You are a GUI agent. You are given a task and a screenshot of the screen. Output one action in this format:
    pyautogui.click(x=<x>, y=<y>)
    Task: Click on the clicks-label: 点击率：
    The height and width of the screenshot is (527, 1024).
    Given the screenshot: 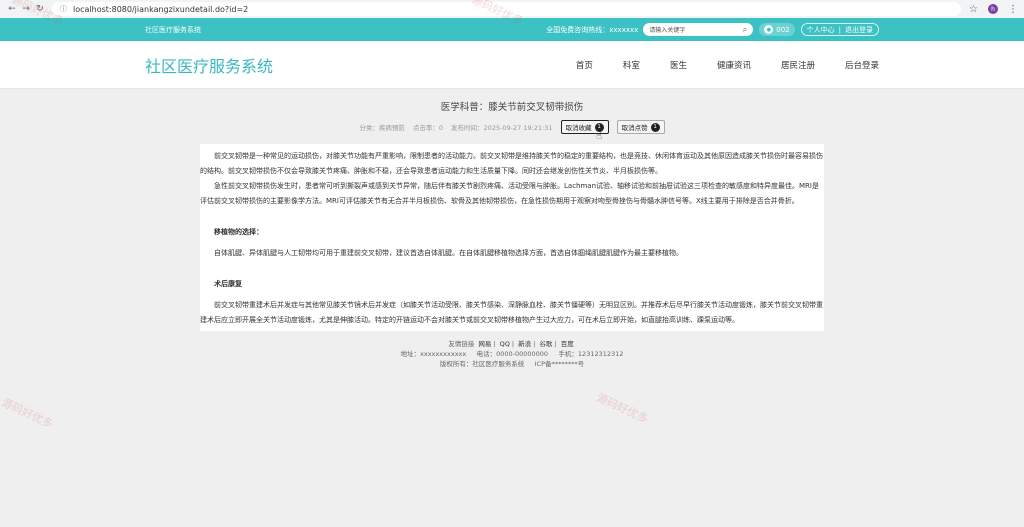 What is the action you would take?
    pyautogui.click(x=425, y=128)
    